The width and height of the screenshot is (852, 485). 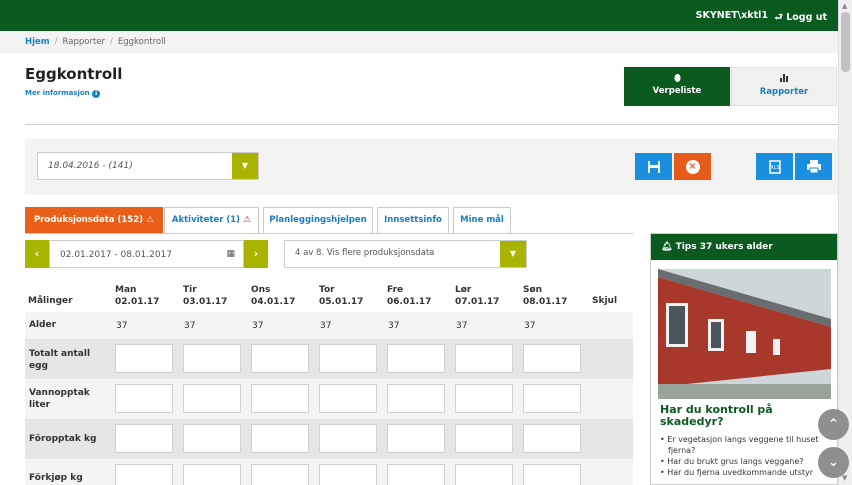 What do you see at coordinates (800, 18) in the screenshot?
I see `logout-link: ⮐ Logg ut` at bounding box center [800, 18].